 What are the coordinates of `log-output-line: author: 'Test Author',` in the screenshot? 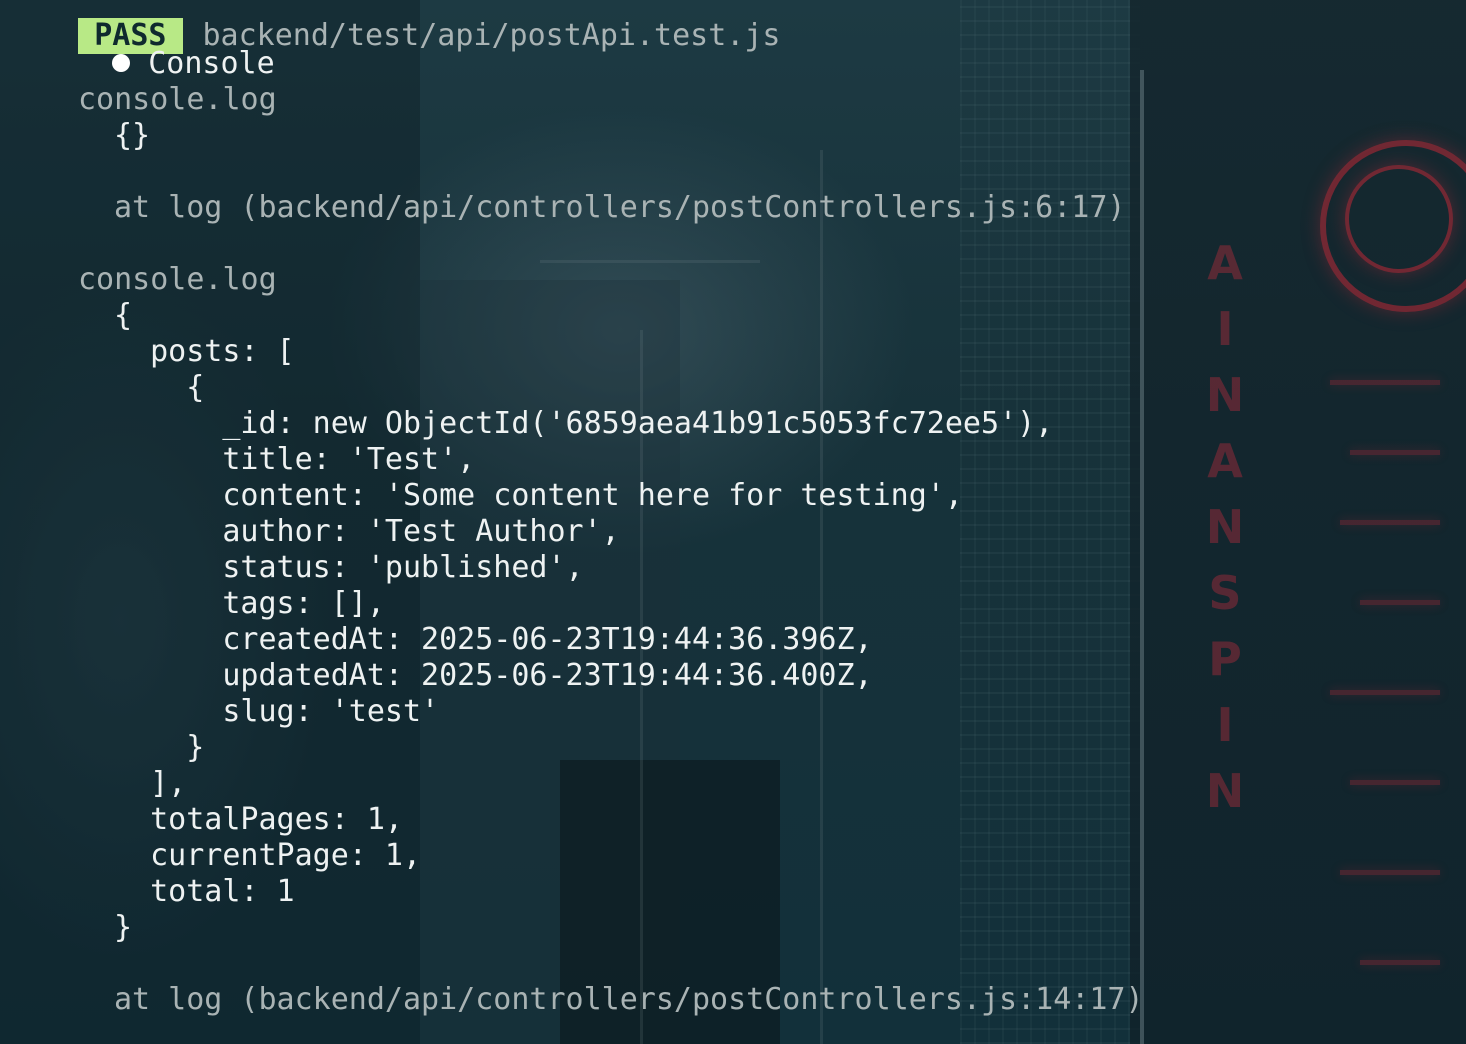 It's located at (367, 531).